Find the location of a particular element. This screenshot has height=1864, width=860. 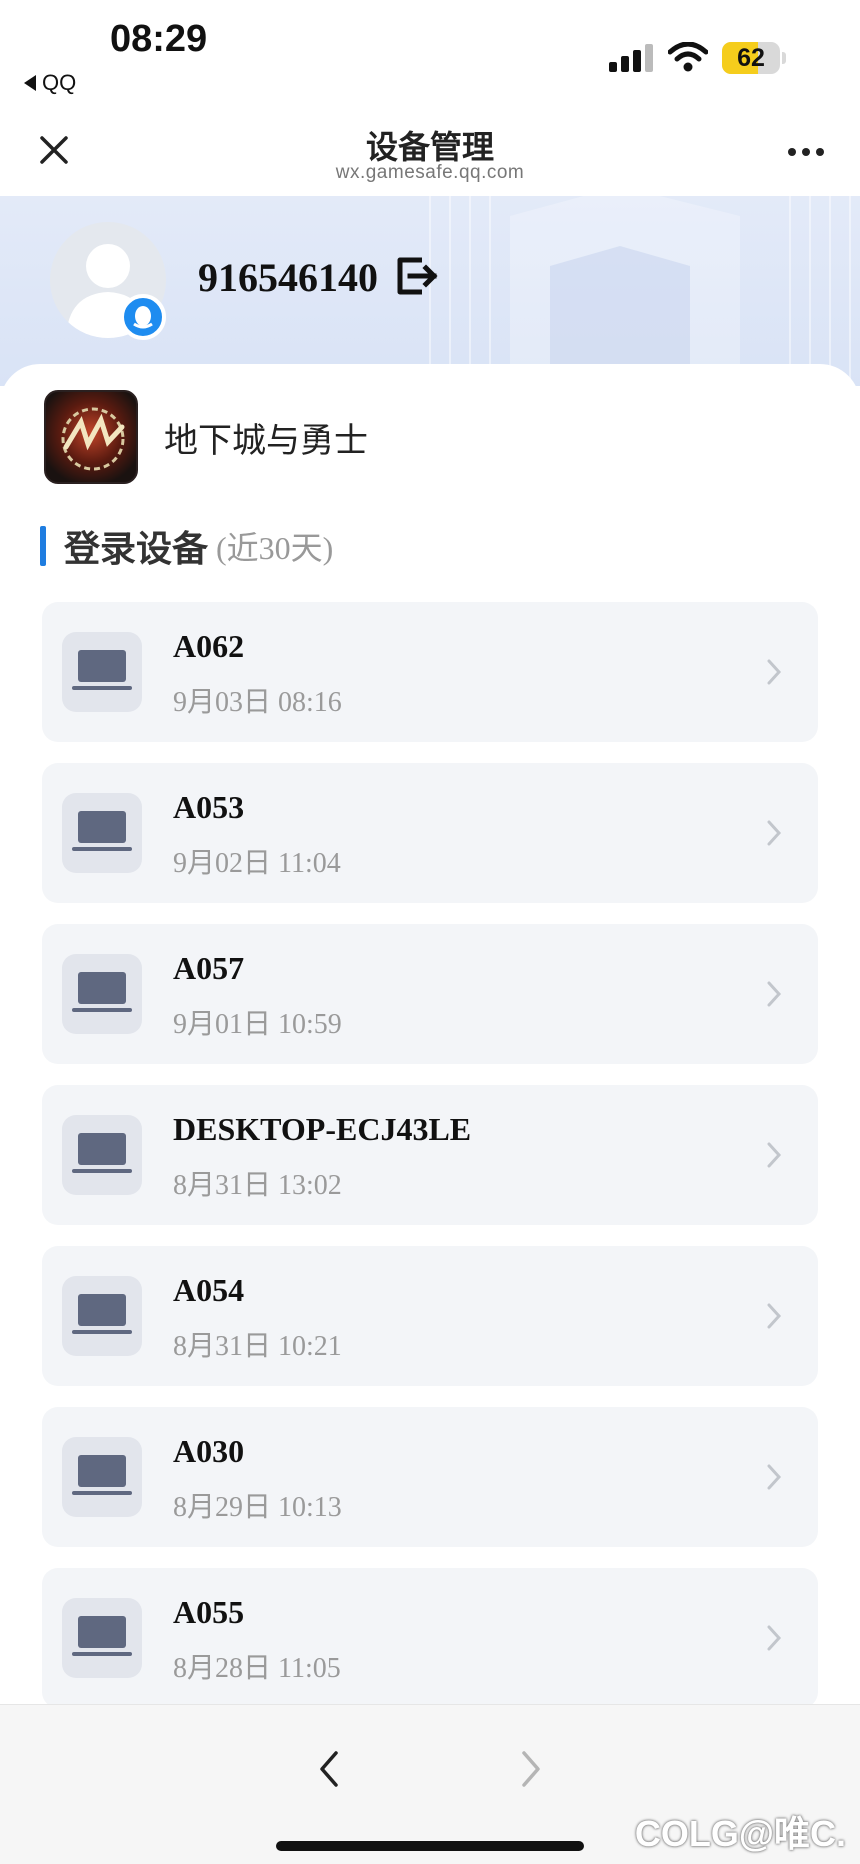

back-to-app-button: QQ is located at coordinates (50, 83).